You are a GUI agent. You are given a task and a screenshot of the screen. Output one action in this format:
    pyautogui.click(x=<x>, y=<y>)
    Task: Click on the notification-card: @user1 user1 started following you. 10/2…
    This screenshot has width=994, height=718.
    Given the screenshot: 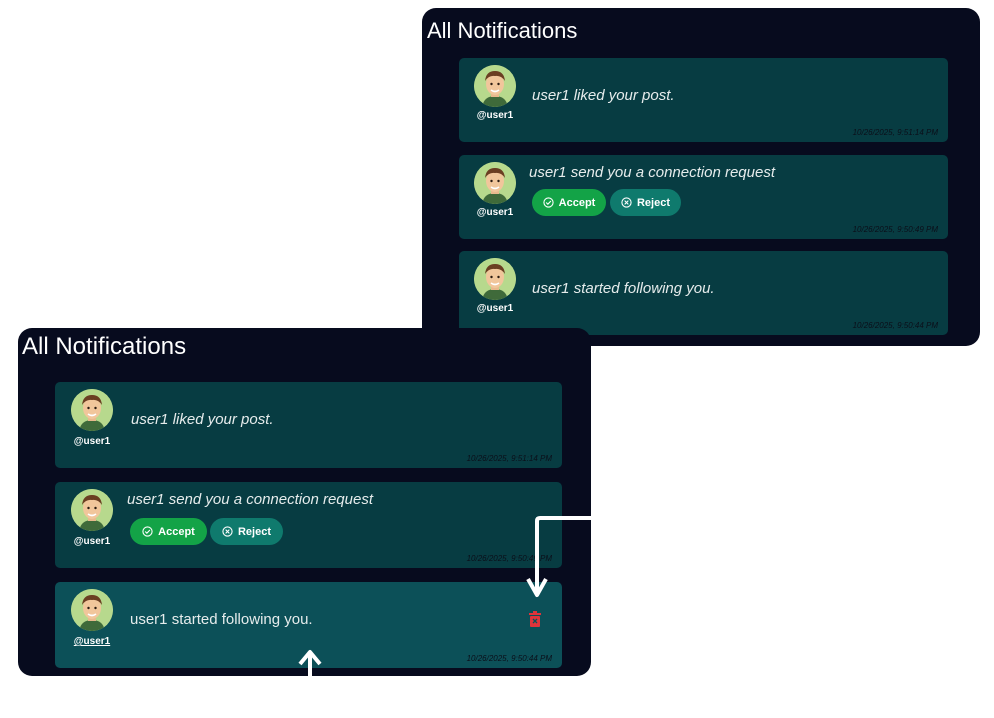 What is the action you would take?
    pyautogui.click(x=703, y=293)
    